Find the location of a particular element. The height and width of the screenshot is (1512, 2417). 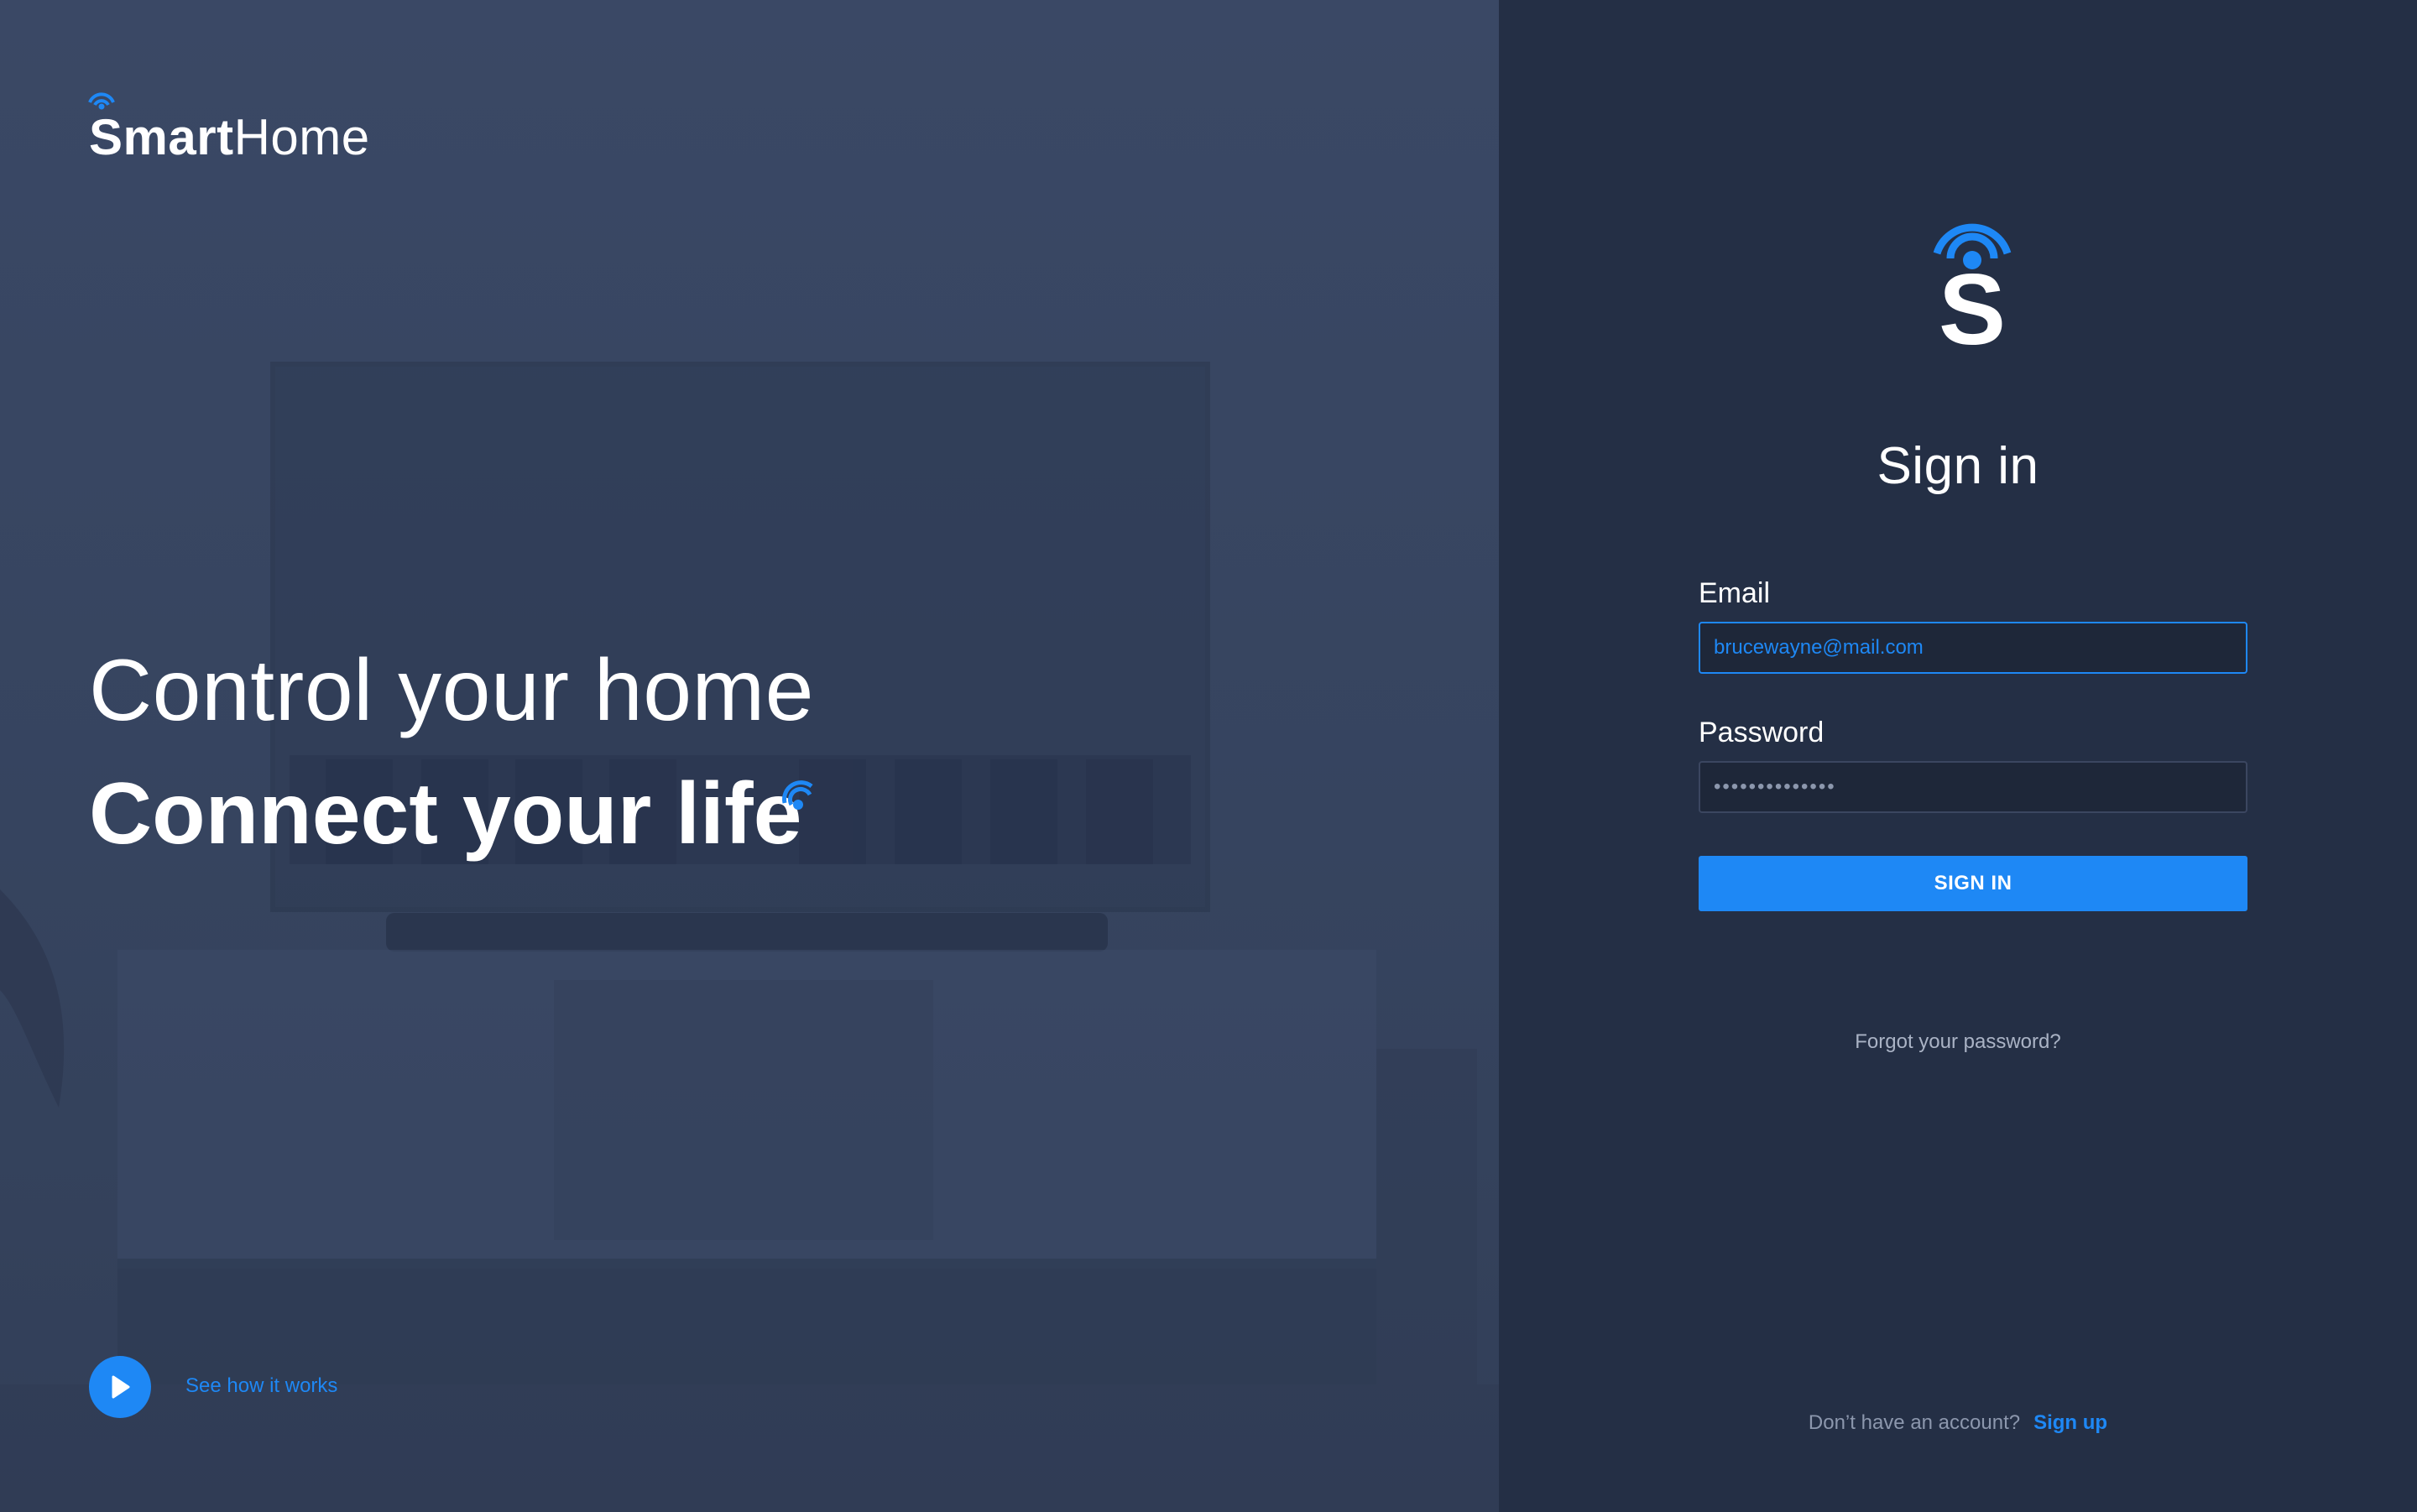

password-label: Password is located at coordinates (1761, 732).